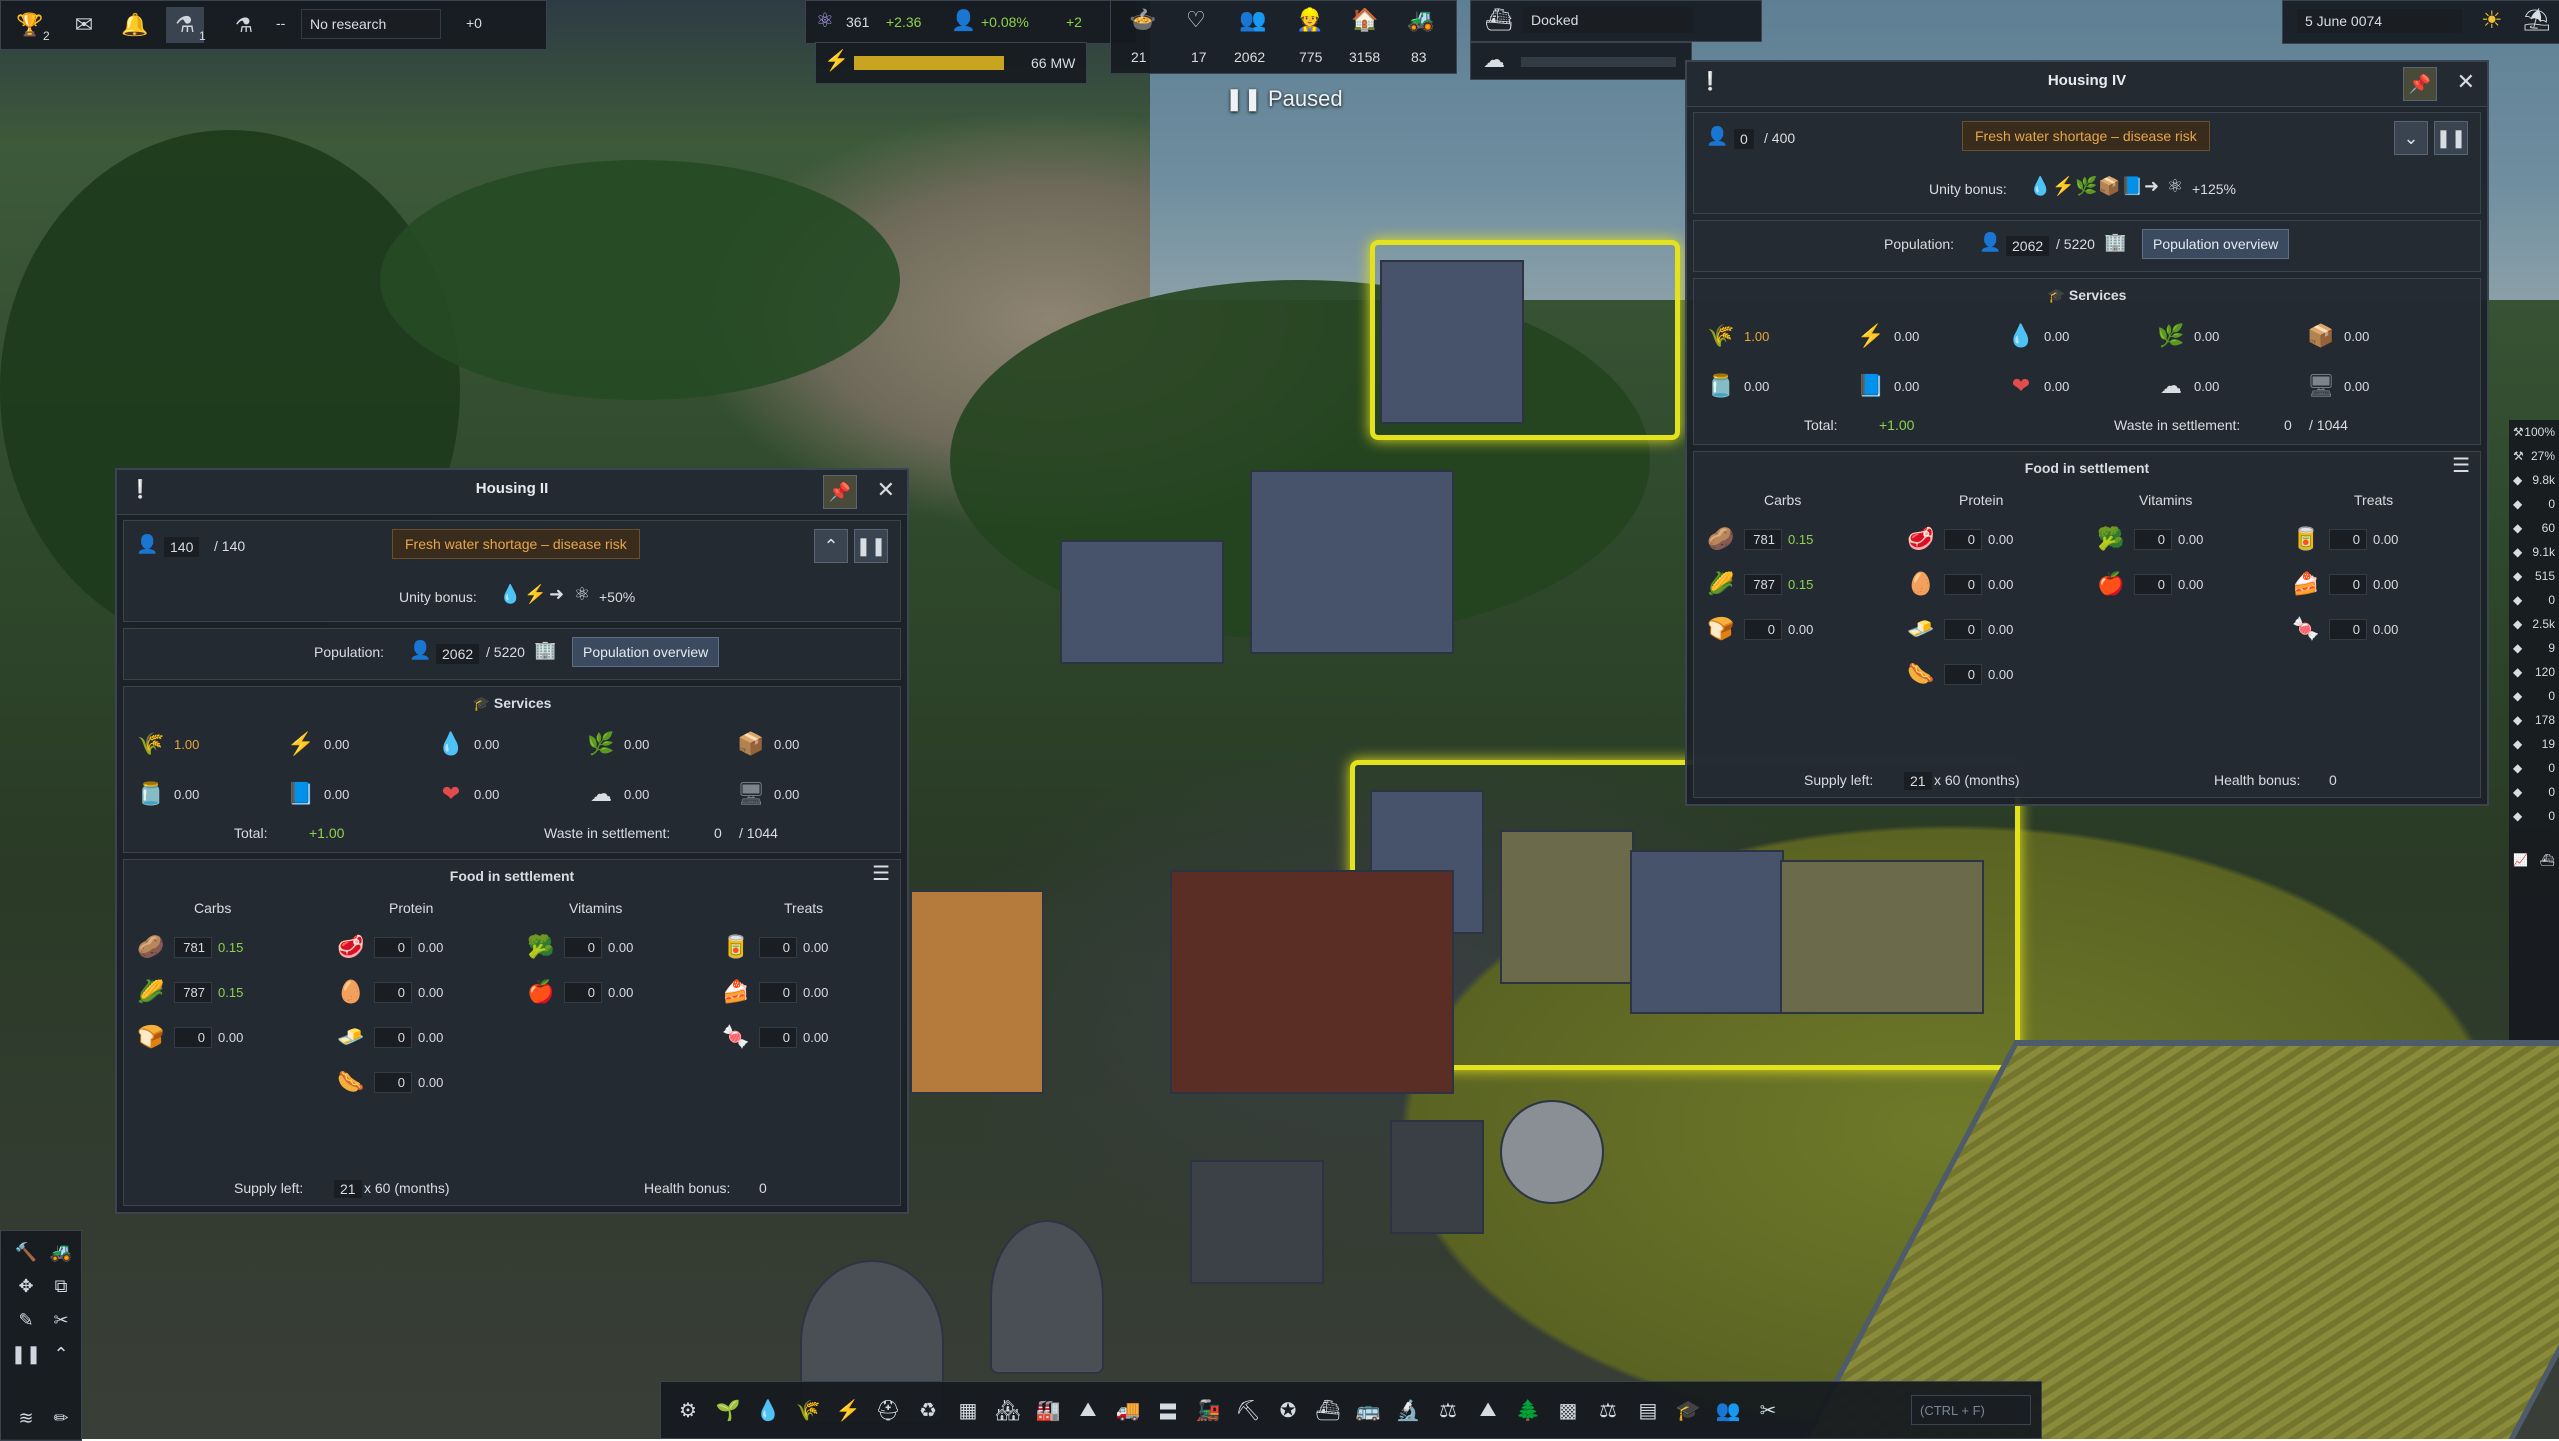 The image size is (2559, 1441). Describe the element at coordinates (2534, 576) in the screenshot. I see `sidebar-row: ◆ 515` at that location.